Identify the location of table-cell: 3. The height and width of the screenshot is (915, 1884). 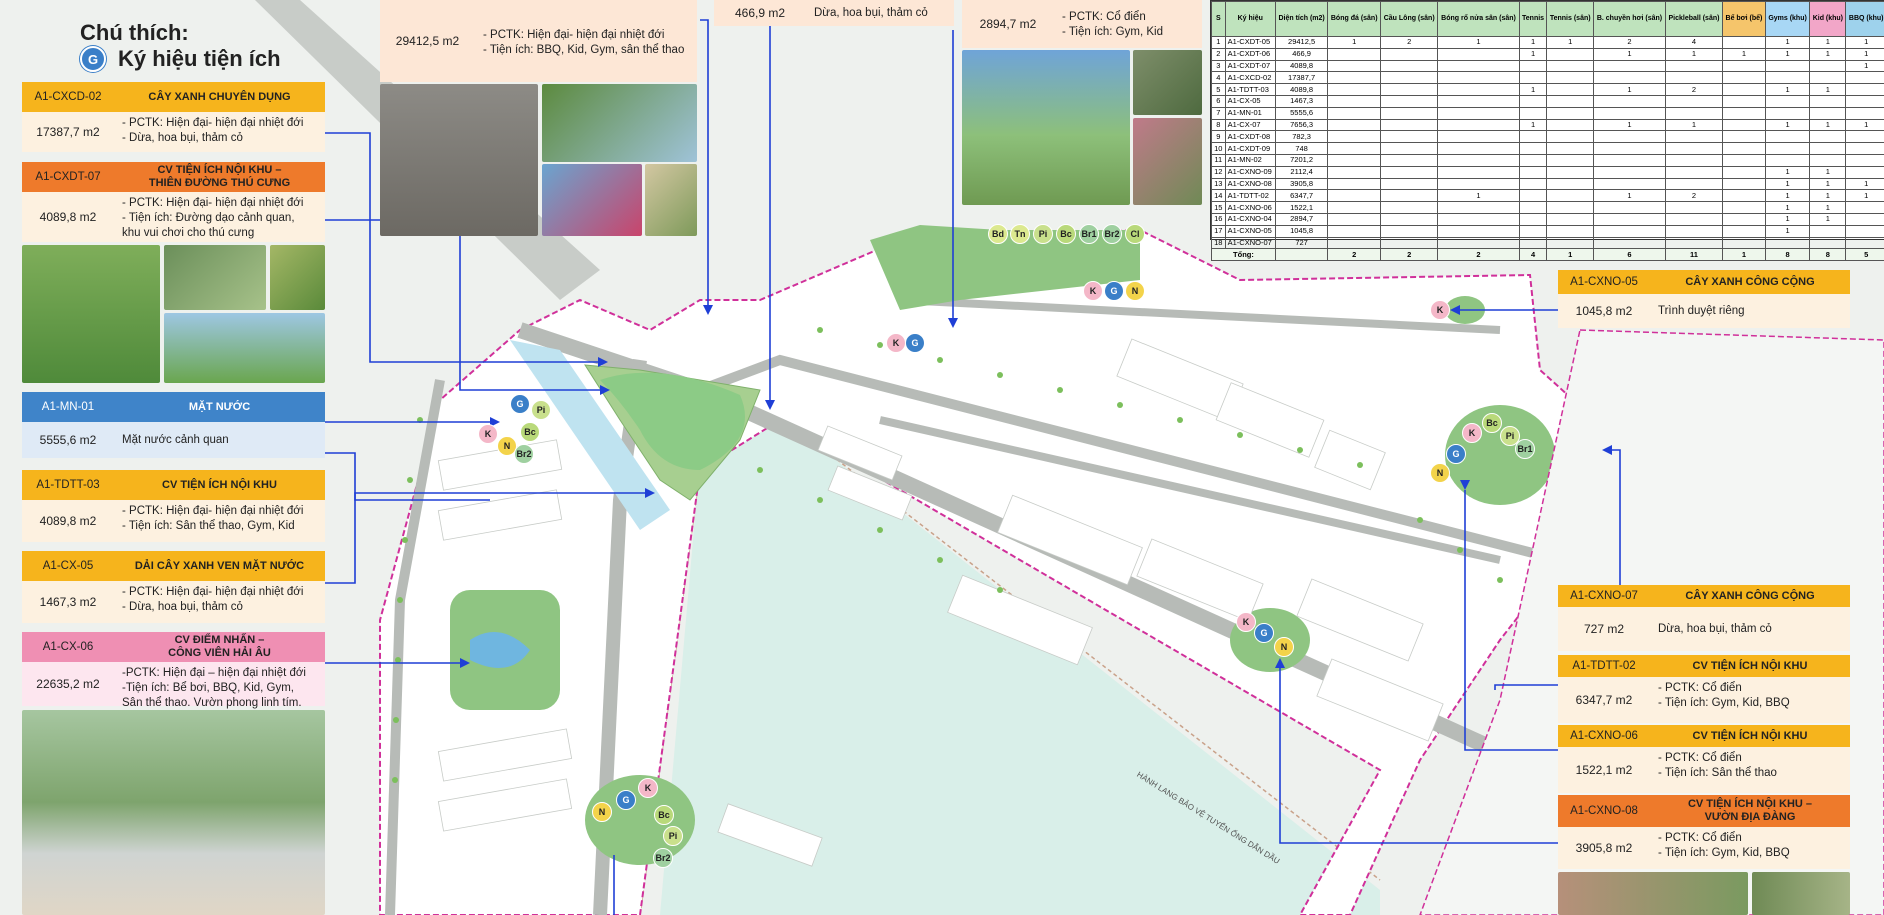
(1218, 66).